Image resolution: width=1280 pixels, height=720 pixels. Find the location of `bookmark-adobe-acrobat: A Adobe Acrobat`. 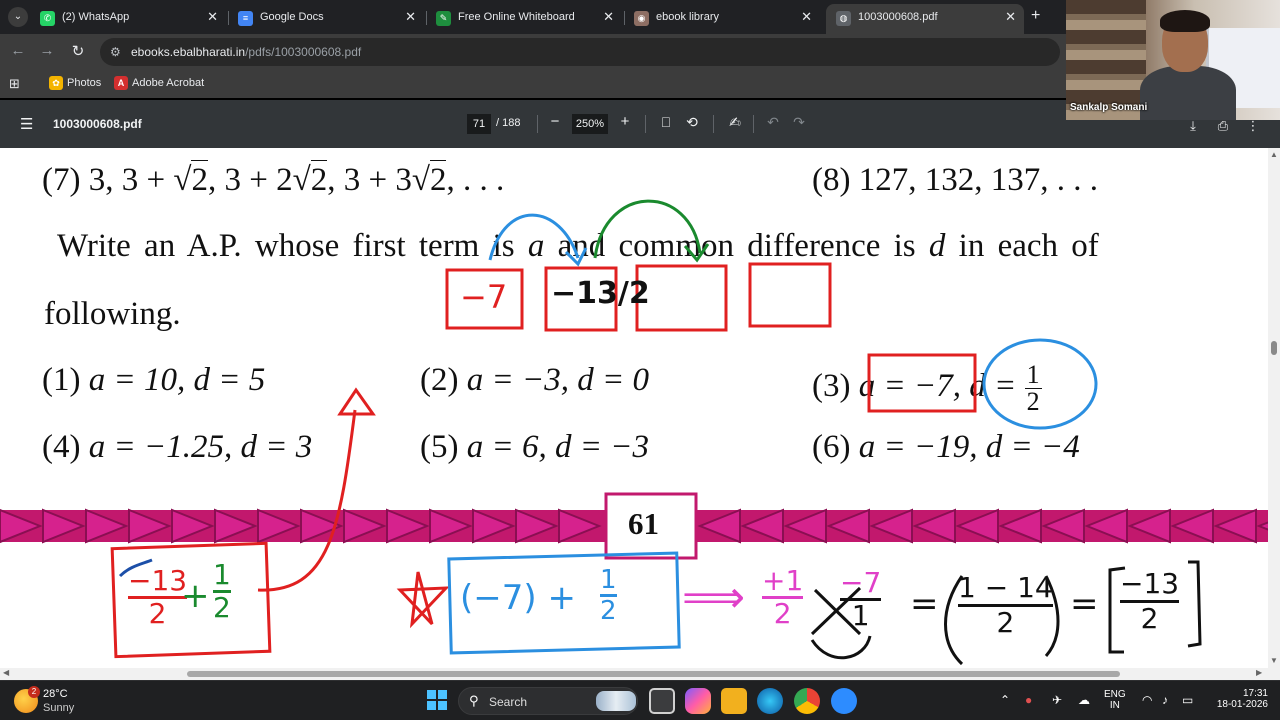

bookmark-adobe-acrobat: A Adobe Acrobat is located at coordinates (159, 83).